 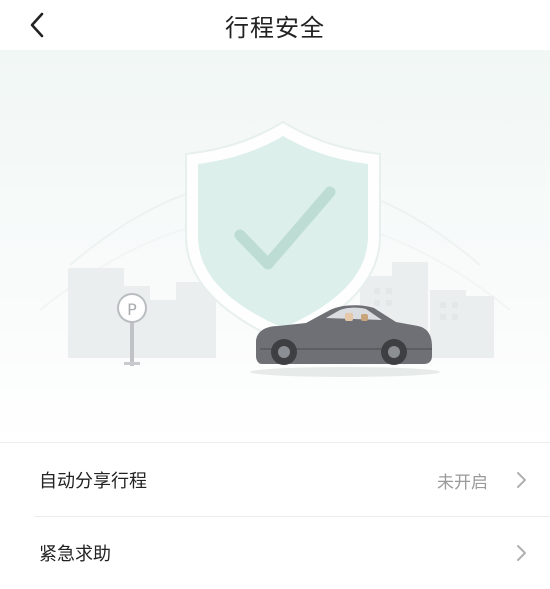 I want to click on svg-text: P, so click(x=132, y=309).